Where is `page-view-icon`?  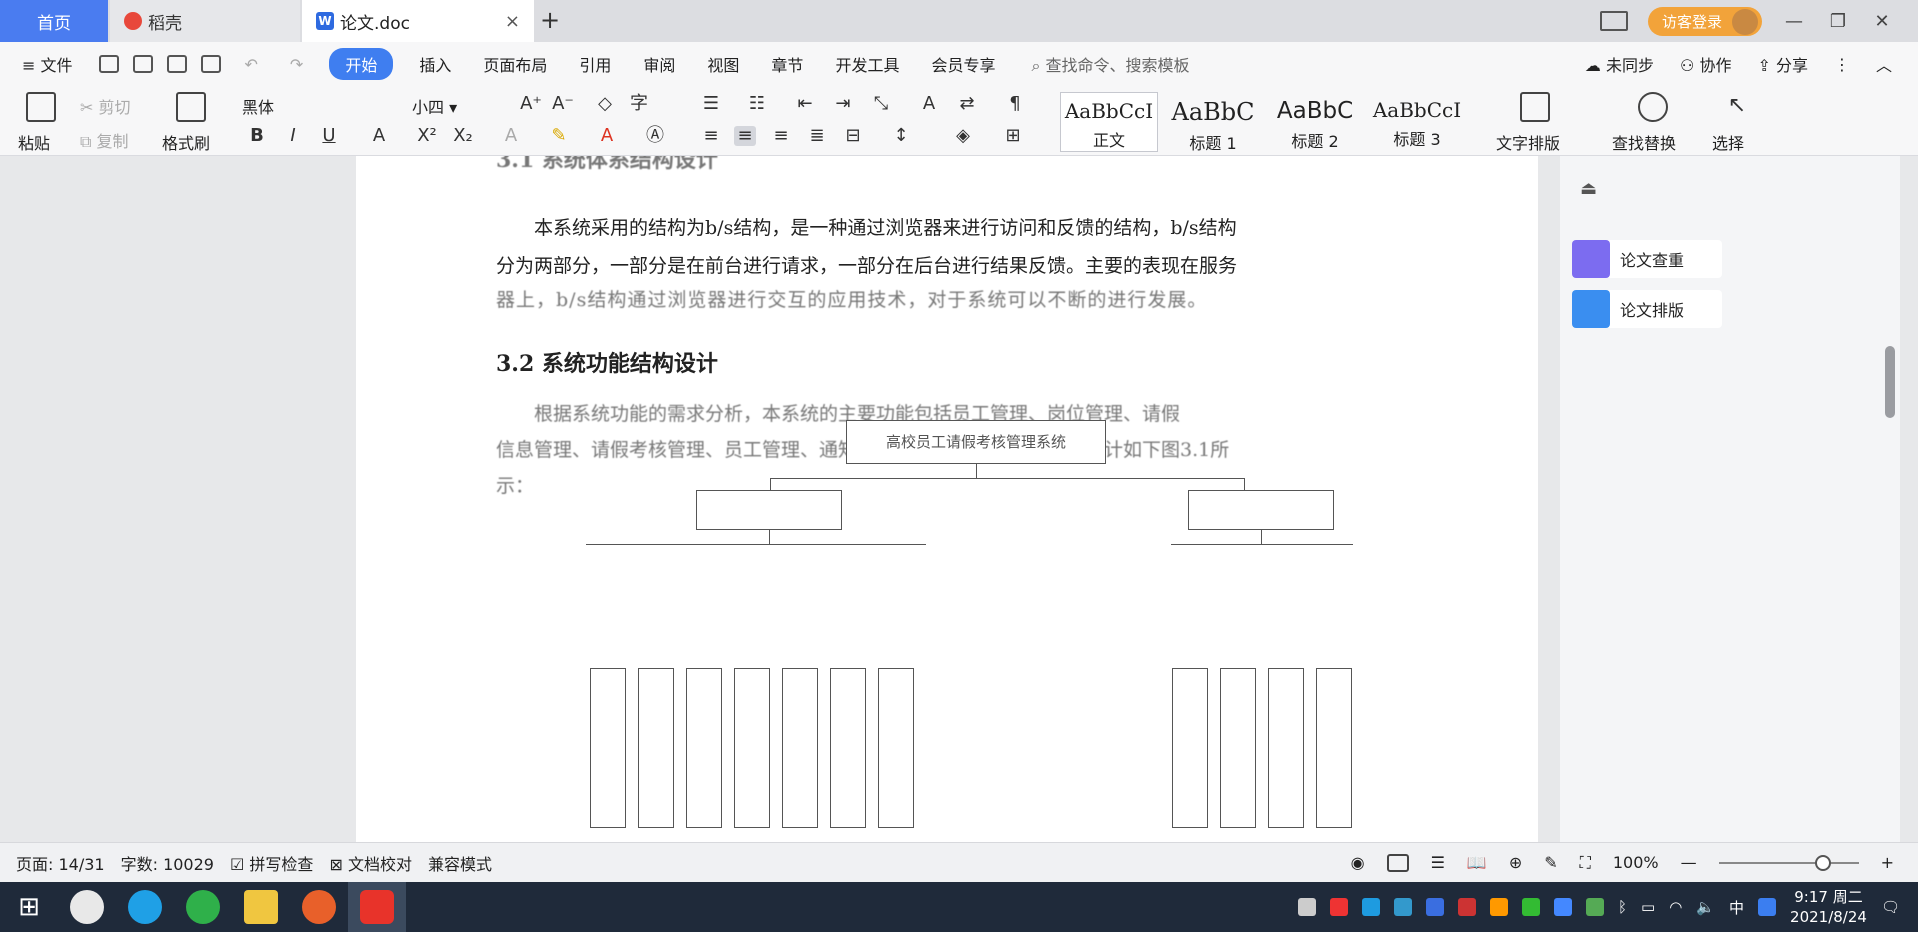
page-view-icon is located at coordinates (1397, 862).